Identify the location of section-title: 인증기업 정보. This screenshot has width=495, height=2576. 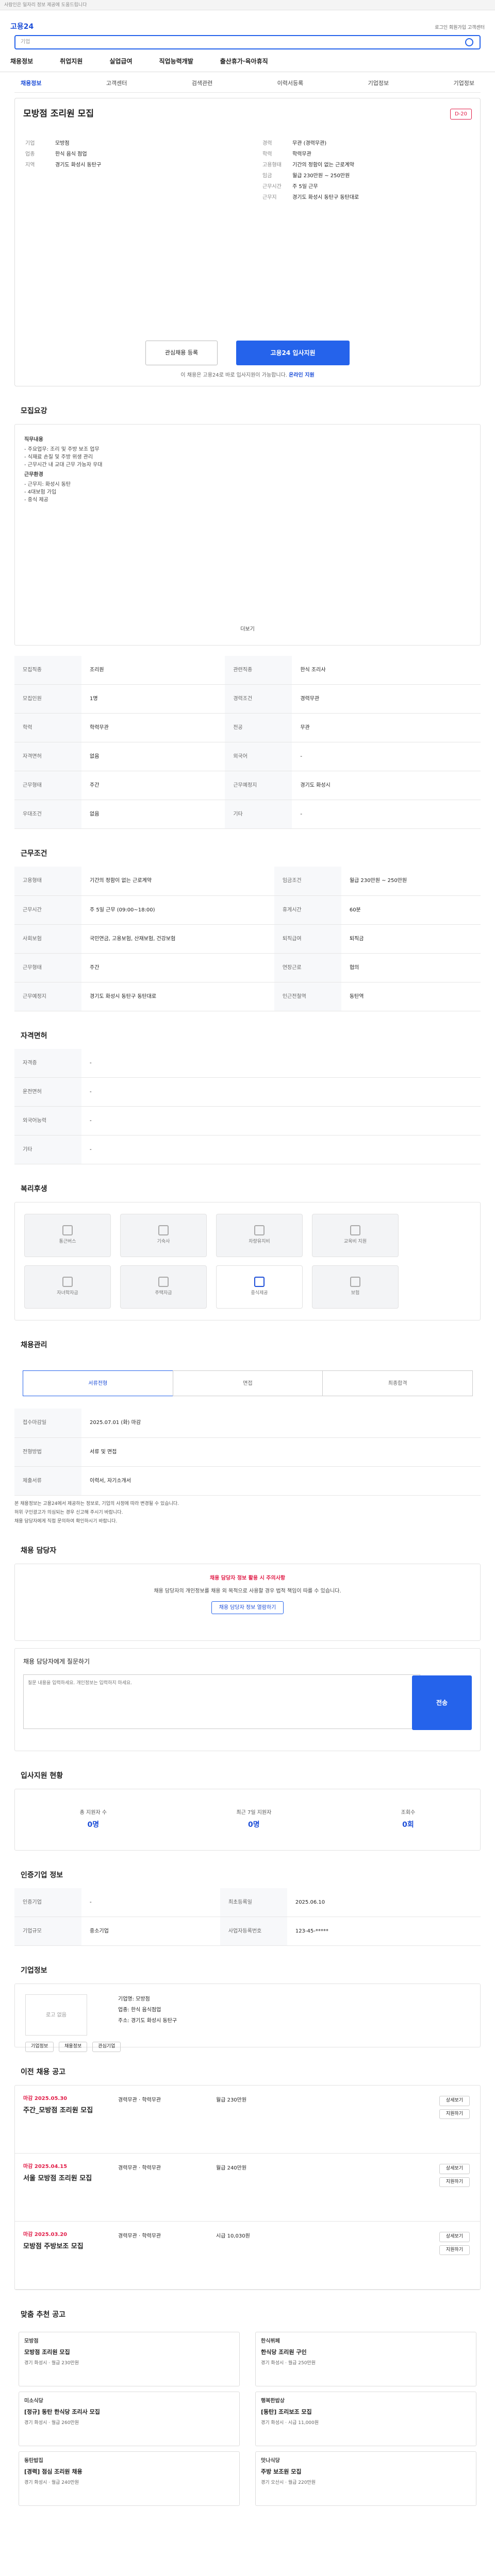
(42, 1875).